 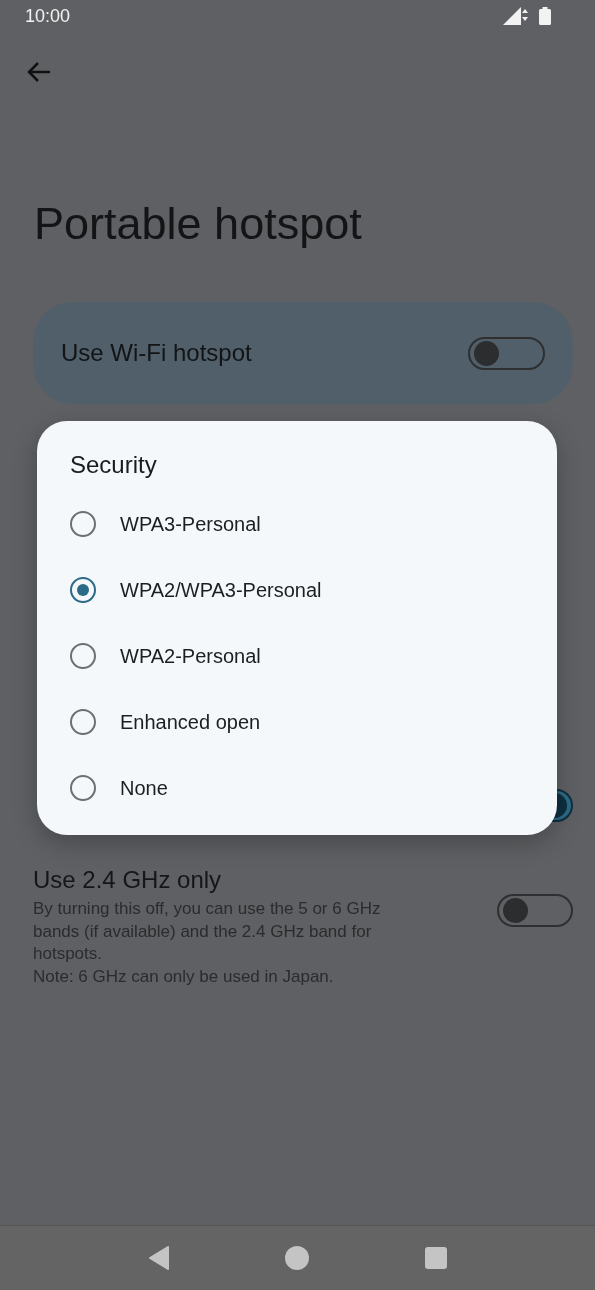 What do you see at coordinates (198, 224) in the screenshot?
I see `page-title: Portable hotspot` at bounding box center [198, 224].